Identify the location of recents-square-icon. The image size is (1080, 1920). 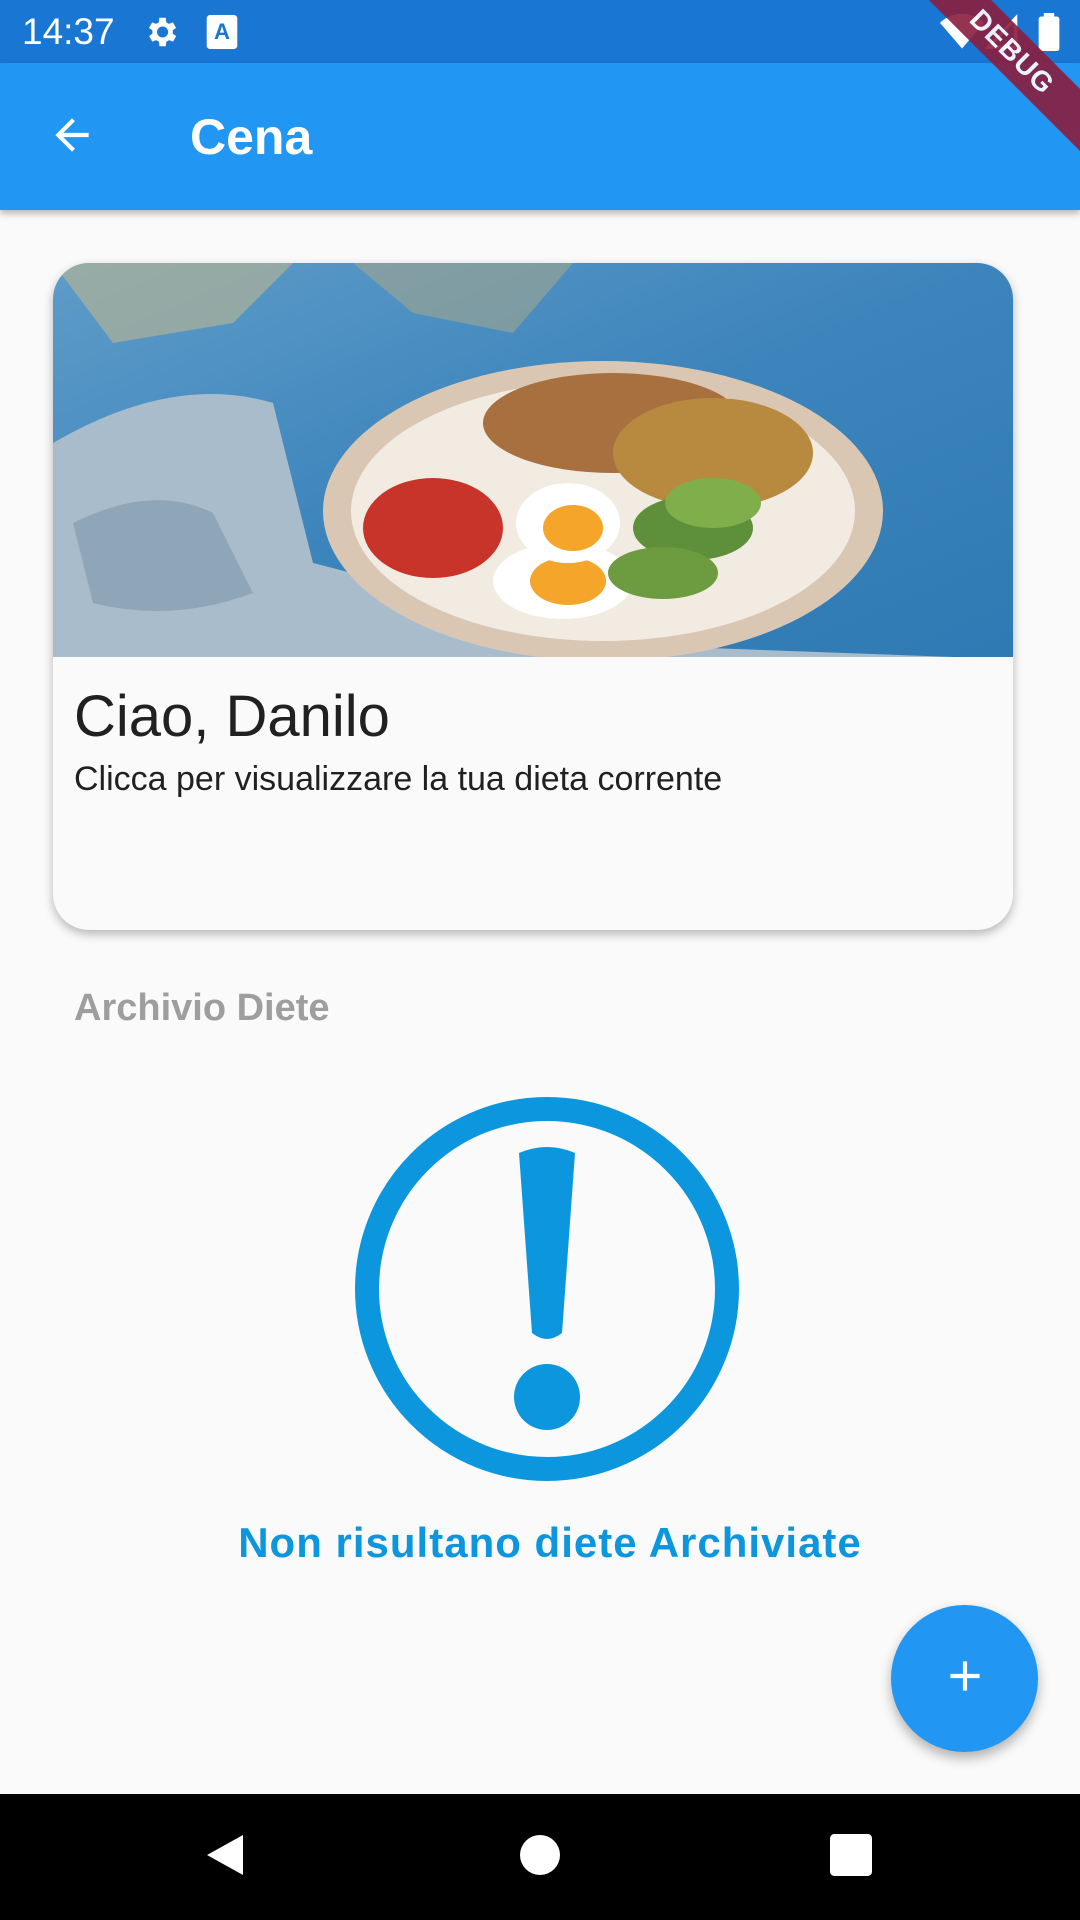
(851, 1857).